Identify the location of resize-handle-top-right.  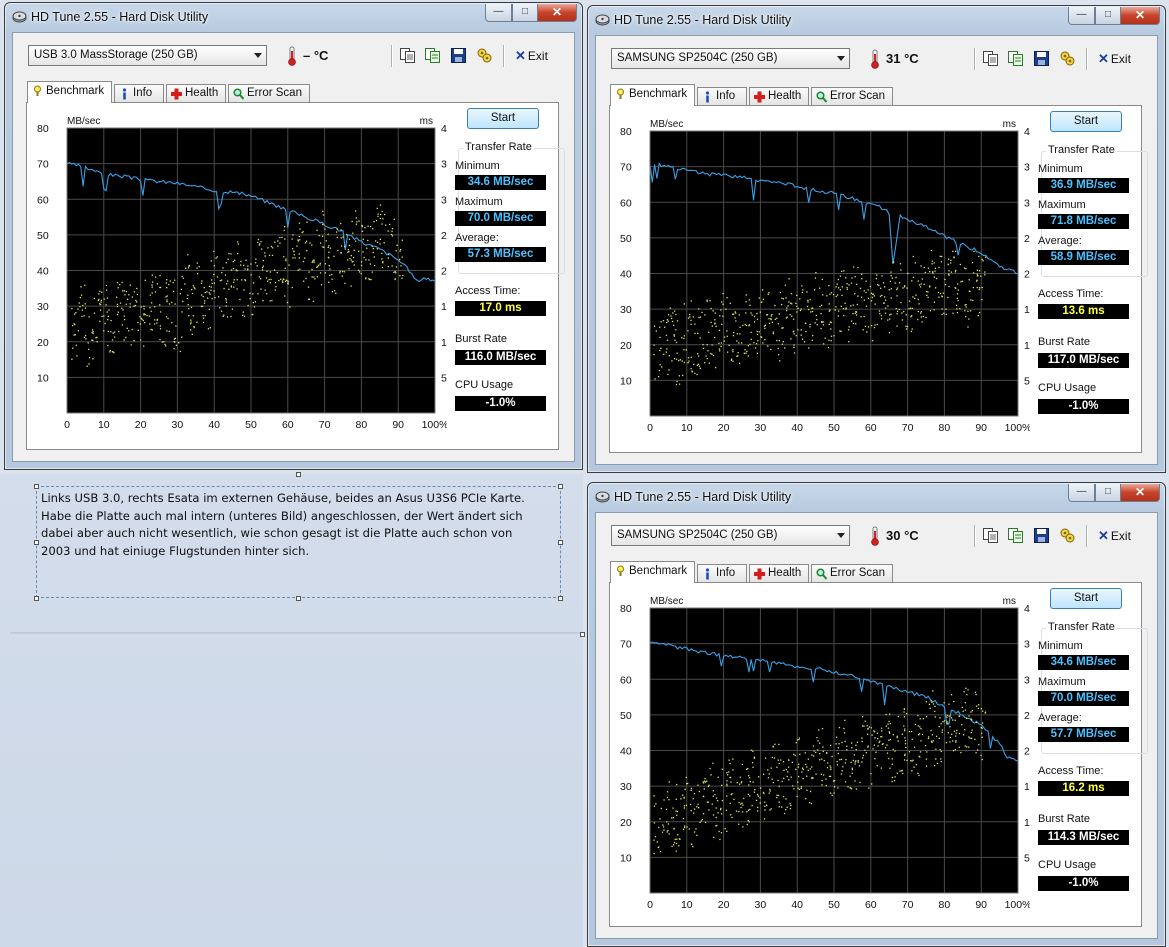
(560, 486).